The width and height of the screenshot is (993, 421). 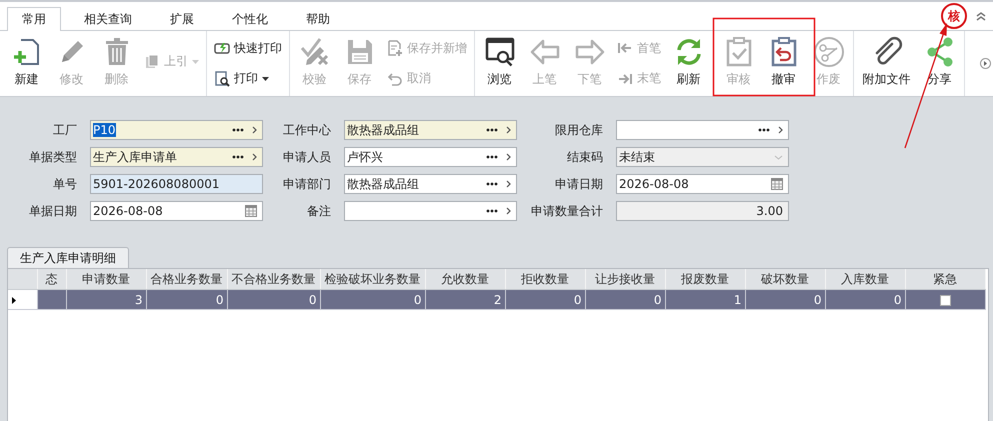 I want to click on lookup-field: 生产入库申请单, so click(x=176, y=157).